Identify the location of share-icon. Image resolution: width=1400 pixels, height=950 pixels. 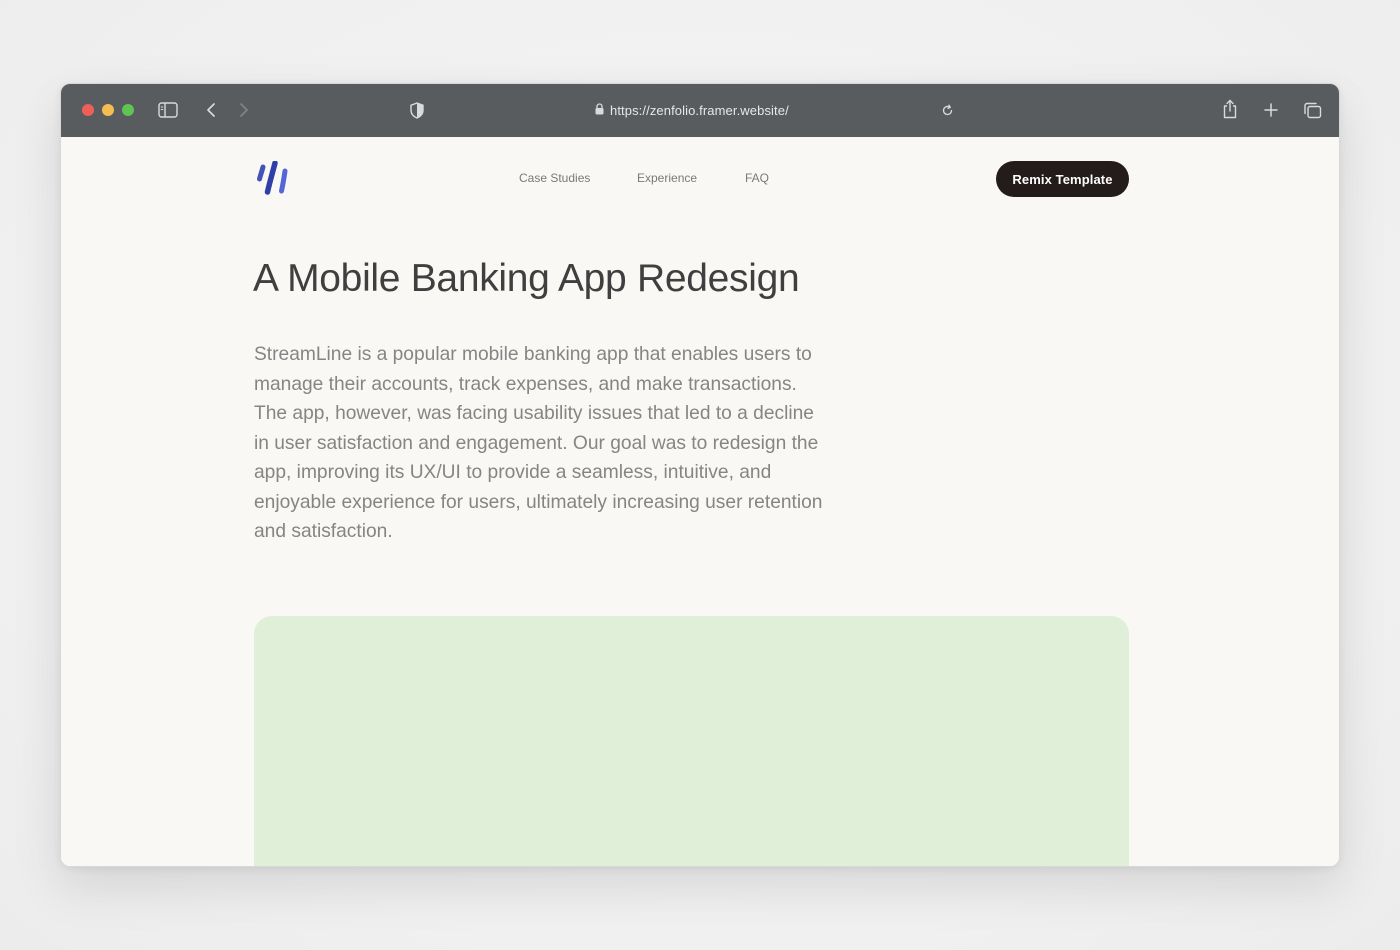
(1230, 109).